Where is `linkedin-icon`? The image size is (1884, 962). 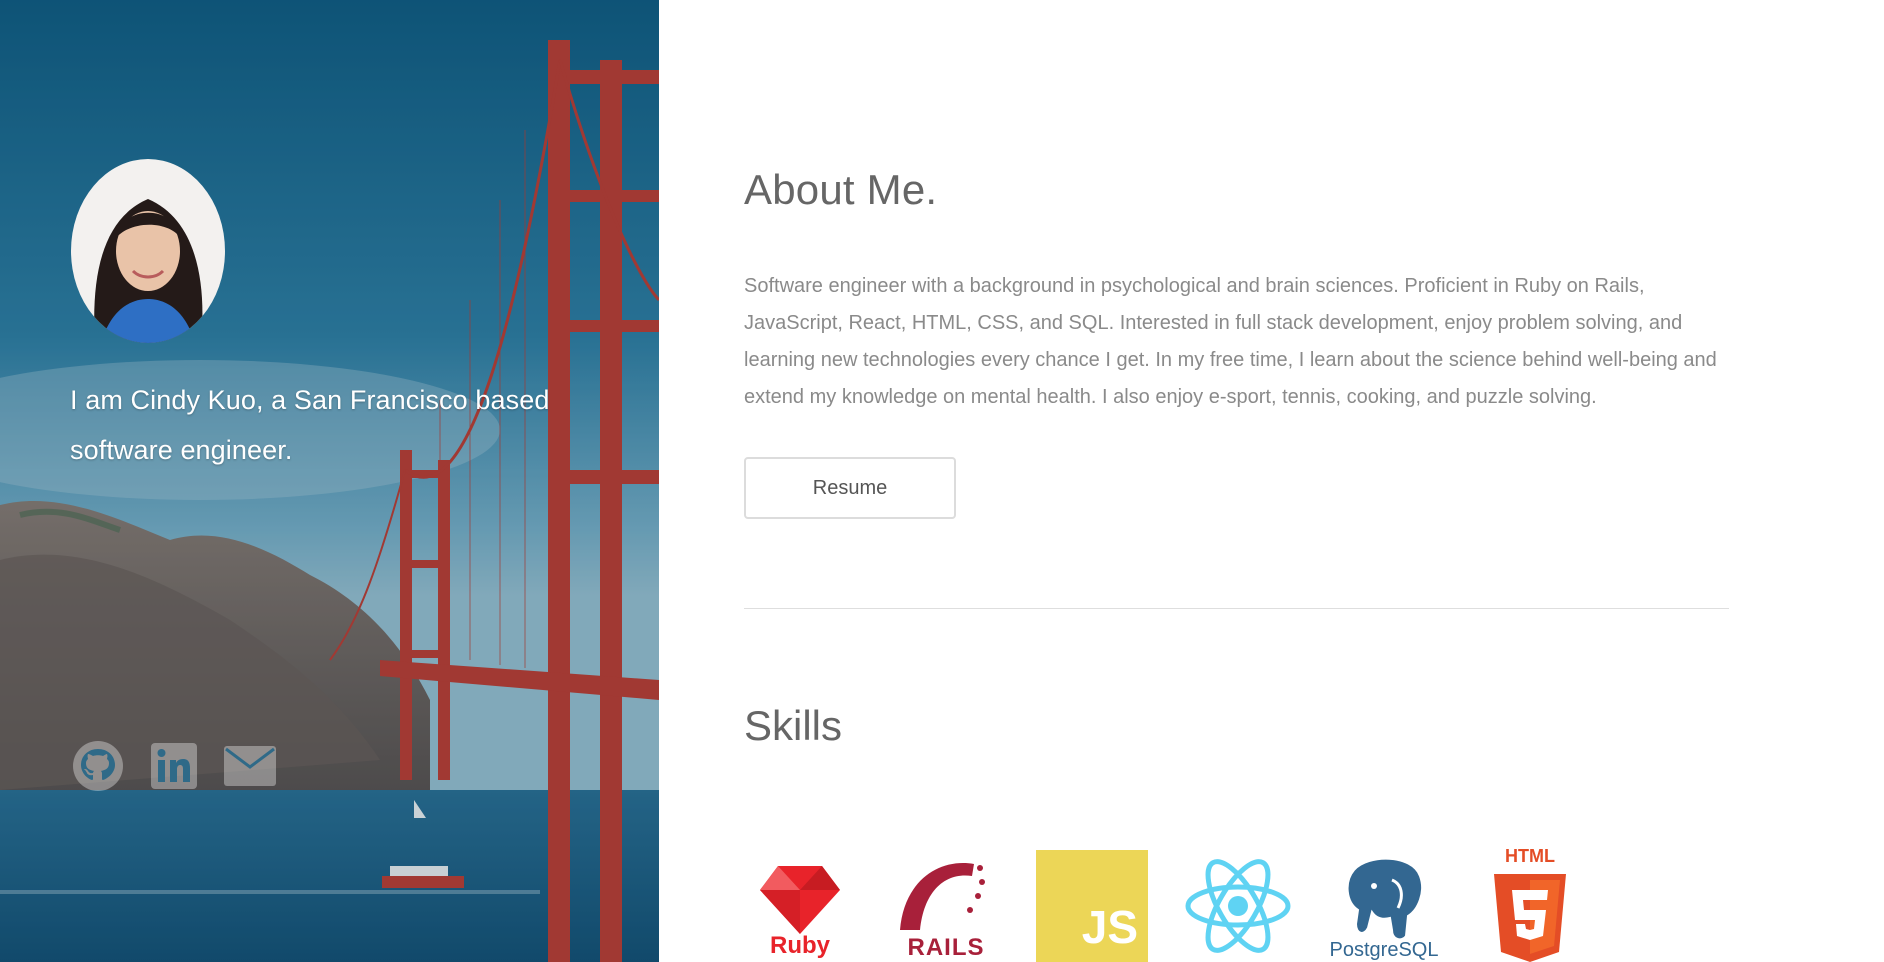
linkedin-icon is located at coordinates (174, 766).